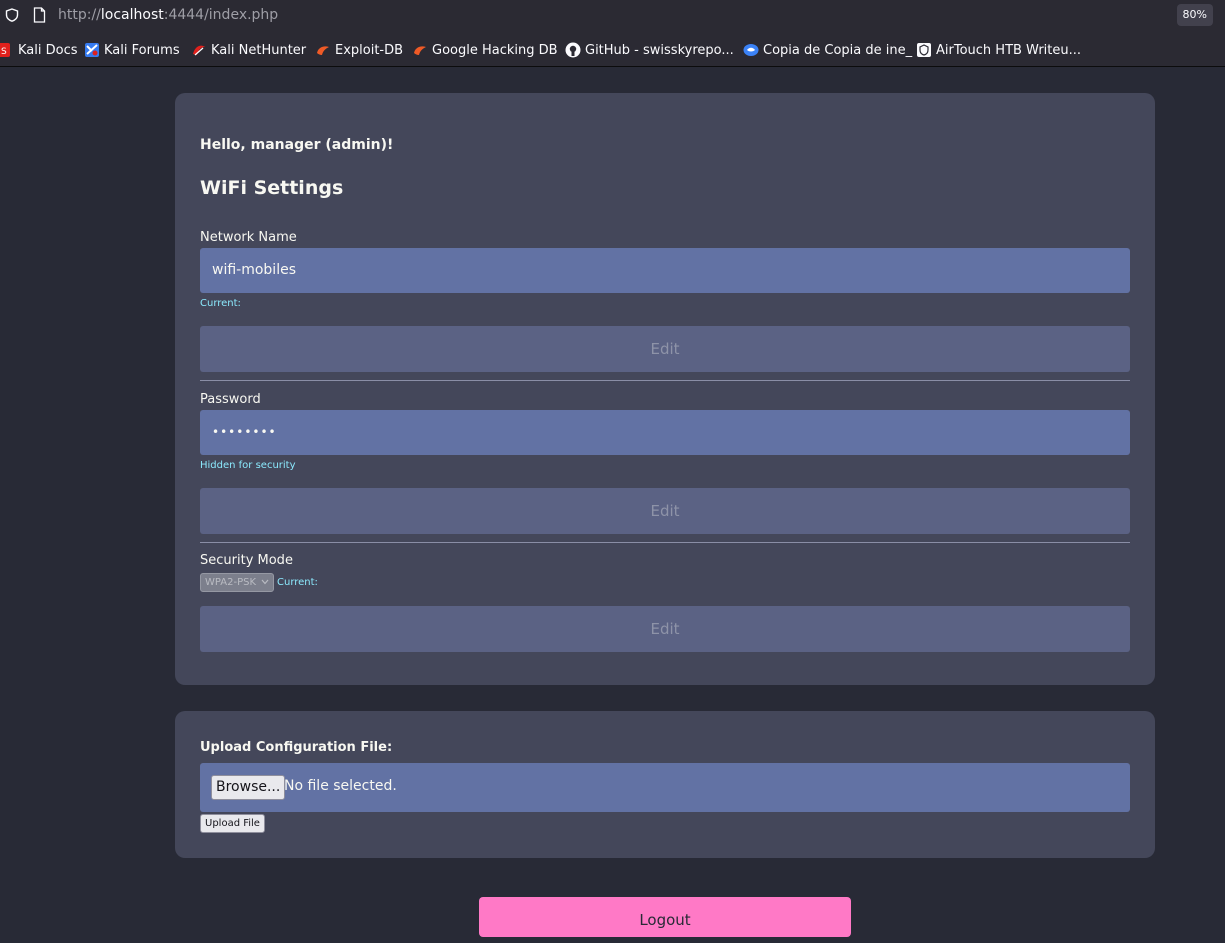 This screenshot has height=943, width=1225. What do you see at coordinates (665, 270) in the screenshot?
I see `network-name-input: wifi-mobiles` at bounding box center [665, 270].